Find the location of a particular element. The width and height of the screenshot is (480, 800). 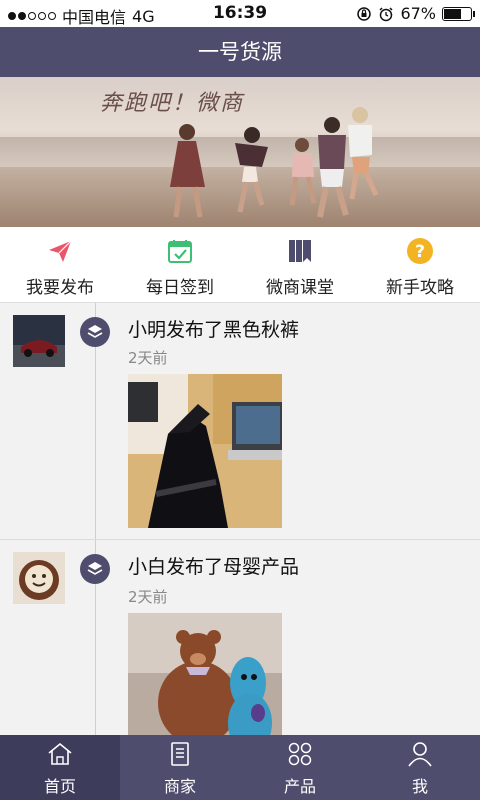

battery-icon is located at coordinates (458, 13).